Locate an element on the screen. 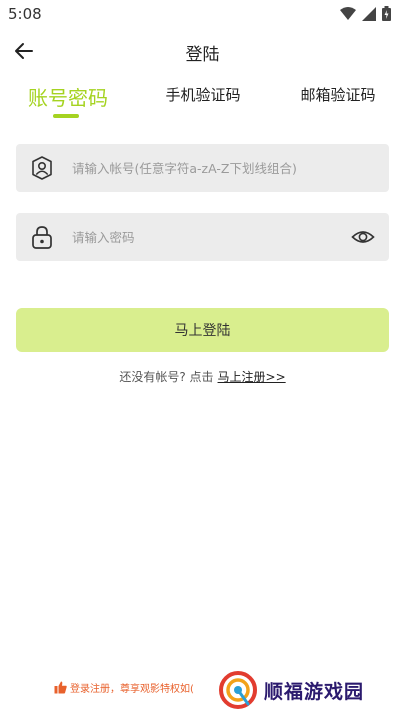  bottom-promo-note: 登录注册，尊享观影特权如( is located at coordinates (134, 687).